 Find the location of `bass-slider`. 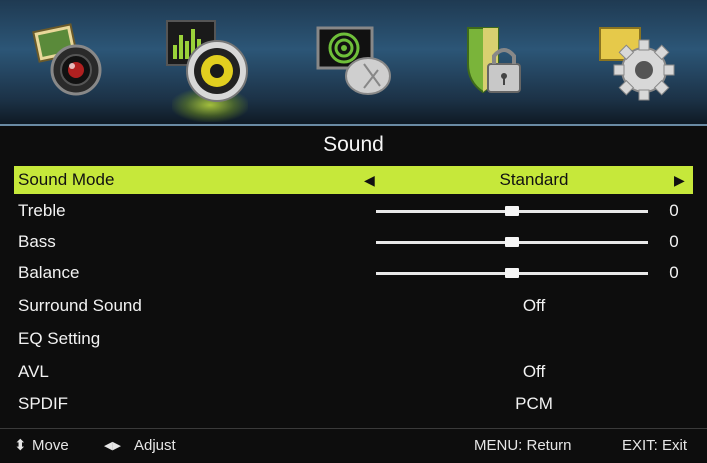

bass-slider is located at coordinates (512, 242).